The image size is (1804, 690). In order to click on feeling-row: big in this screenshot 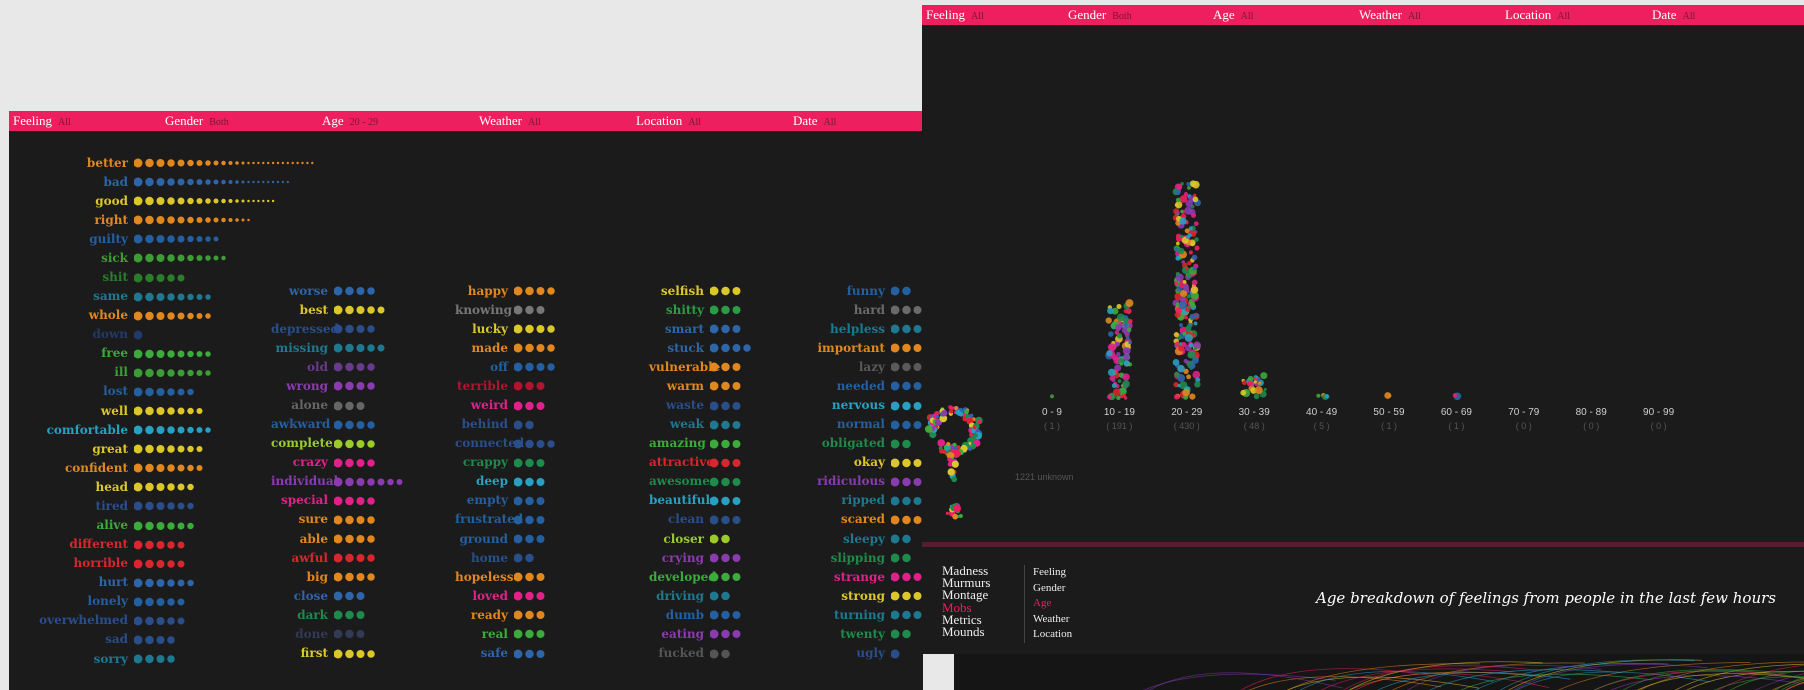, I will do `click(358, 576)`.